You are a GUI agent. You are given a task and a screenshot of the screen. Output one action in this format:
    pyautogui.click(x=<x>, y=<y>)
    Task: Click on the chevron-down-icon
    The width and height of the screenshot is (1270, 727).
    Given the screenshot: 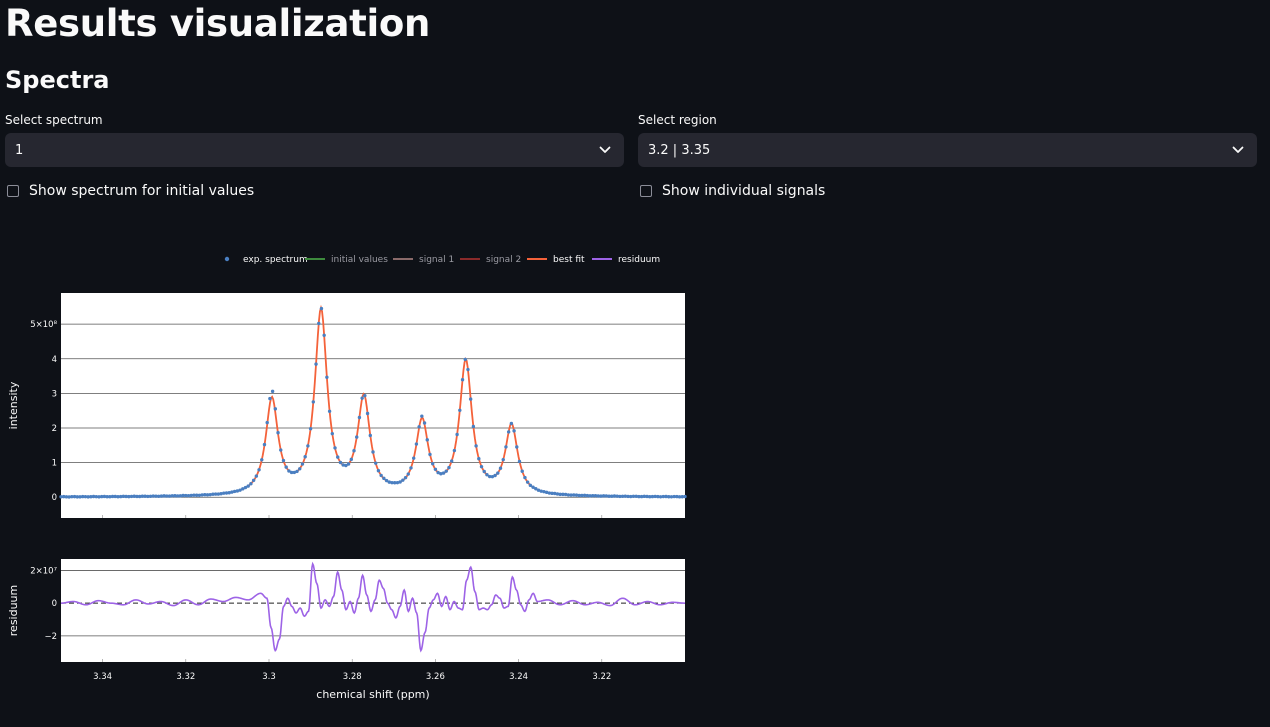 What is the action you would take?
    pyautogui.click(x=605, y=150)
    